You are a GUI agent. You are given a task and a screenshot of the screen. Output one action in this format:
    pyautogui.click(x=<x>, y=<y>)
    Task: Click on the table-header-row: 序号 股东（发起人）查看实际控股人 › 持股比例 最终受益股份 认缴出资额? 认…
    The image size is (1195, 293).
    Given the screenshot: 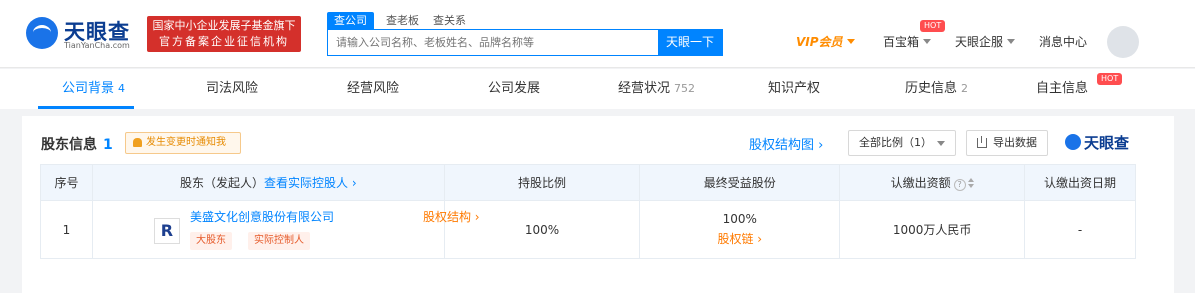 What is the action you would take?
    pyautogui.click(x=588, y=182)
    